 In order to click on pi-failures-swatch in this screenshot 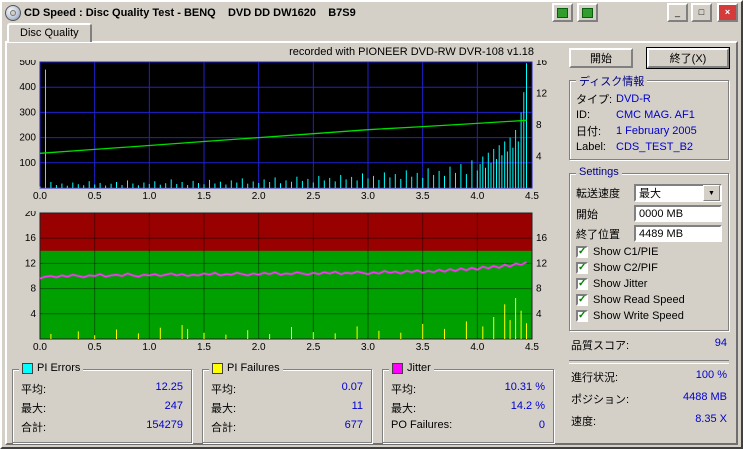, I will do `click(217, 368)`.